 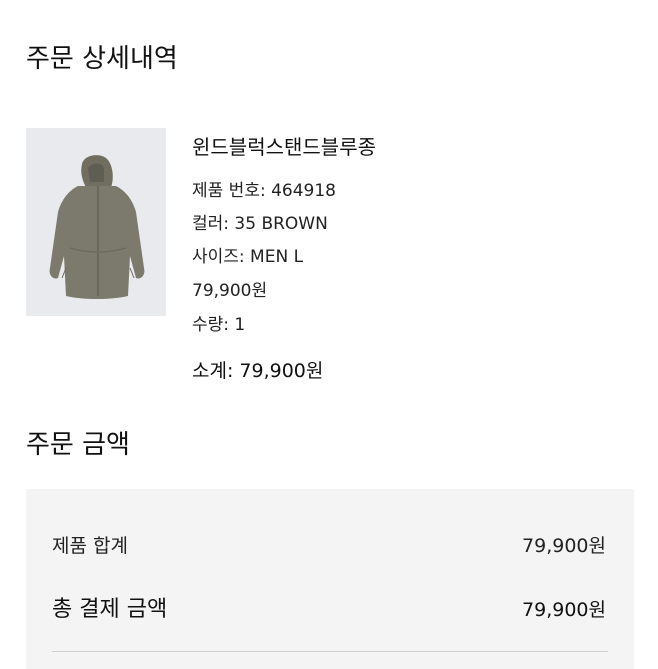 I want to click on product-color: 컬러: 35 BROWN, so click(x=260, y=224).